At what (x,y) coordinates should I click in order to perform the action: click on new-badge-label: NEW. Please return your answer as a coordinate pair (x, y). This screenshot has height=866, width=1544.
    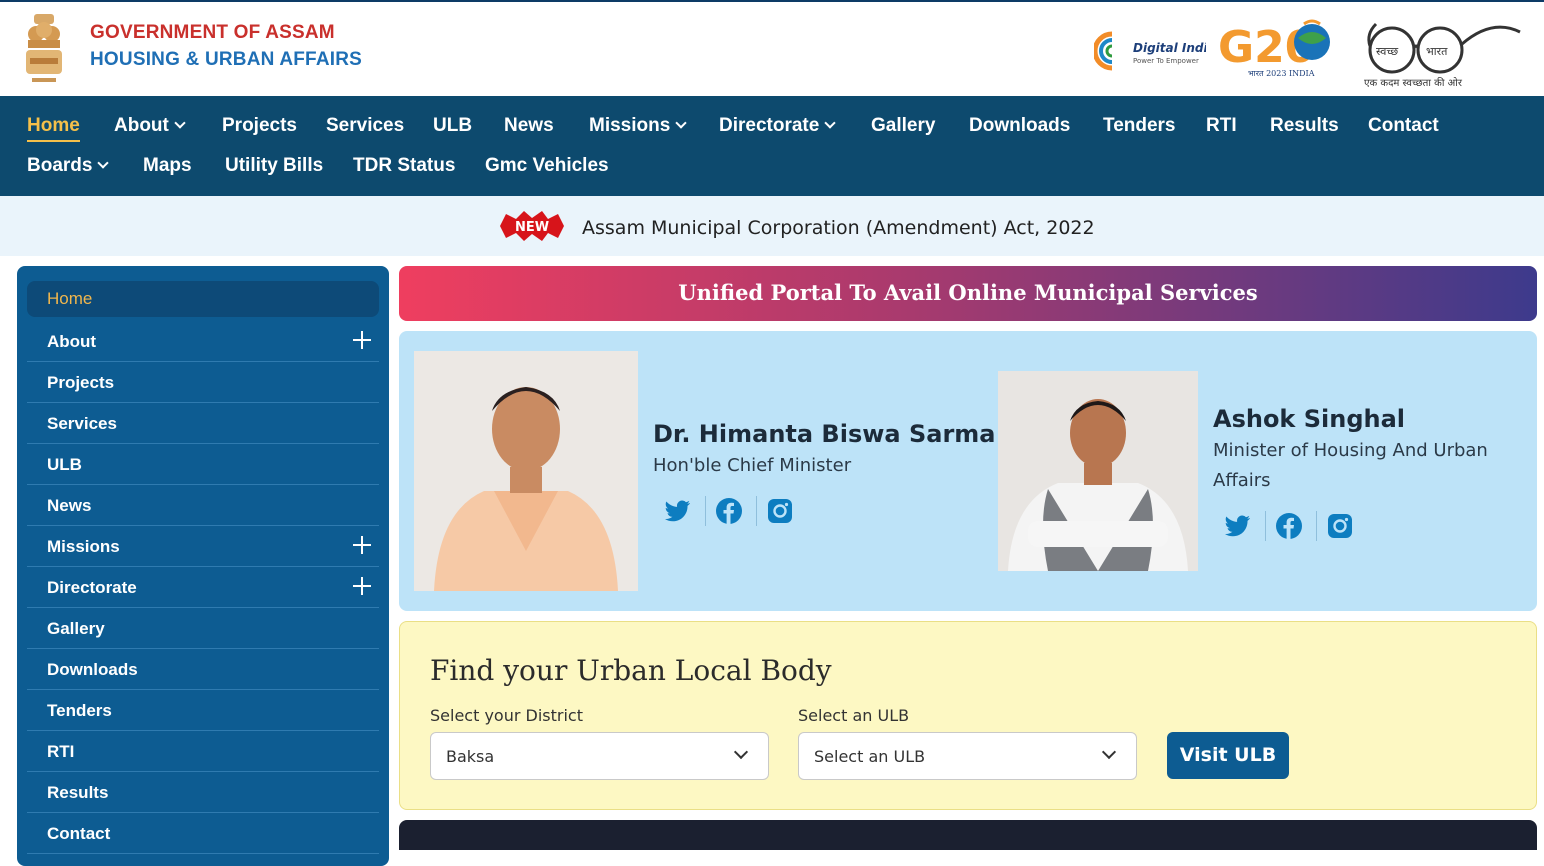
    Looking at the image, I should click on (532, 227).